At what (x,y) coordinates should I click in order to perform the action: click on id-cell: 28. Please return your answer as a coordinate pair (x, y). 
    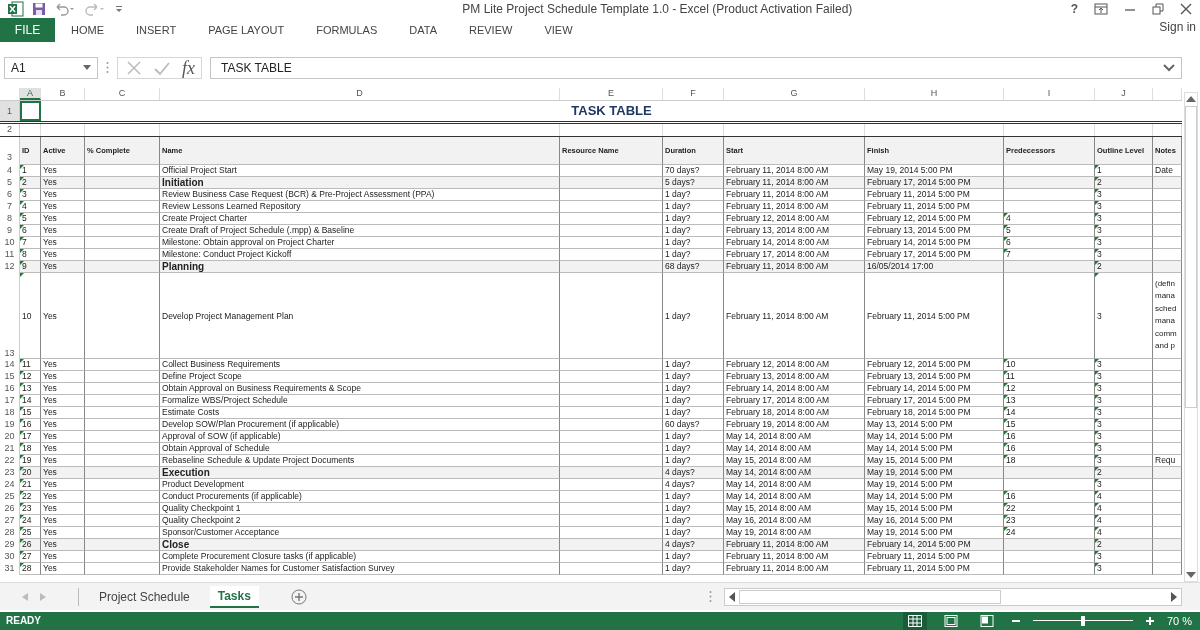
    Looking at the image, I should click on (30, 568).